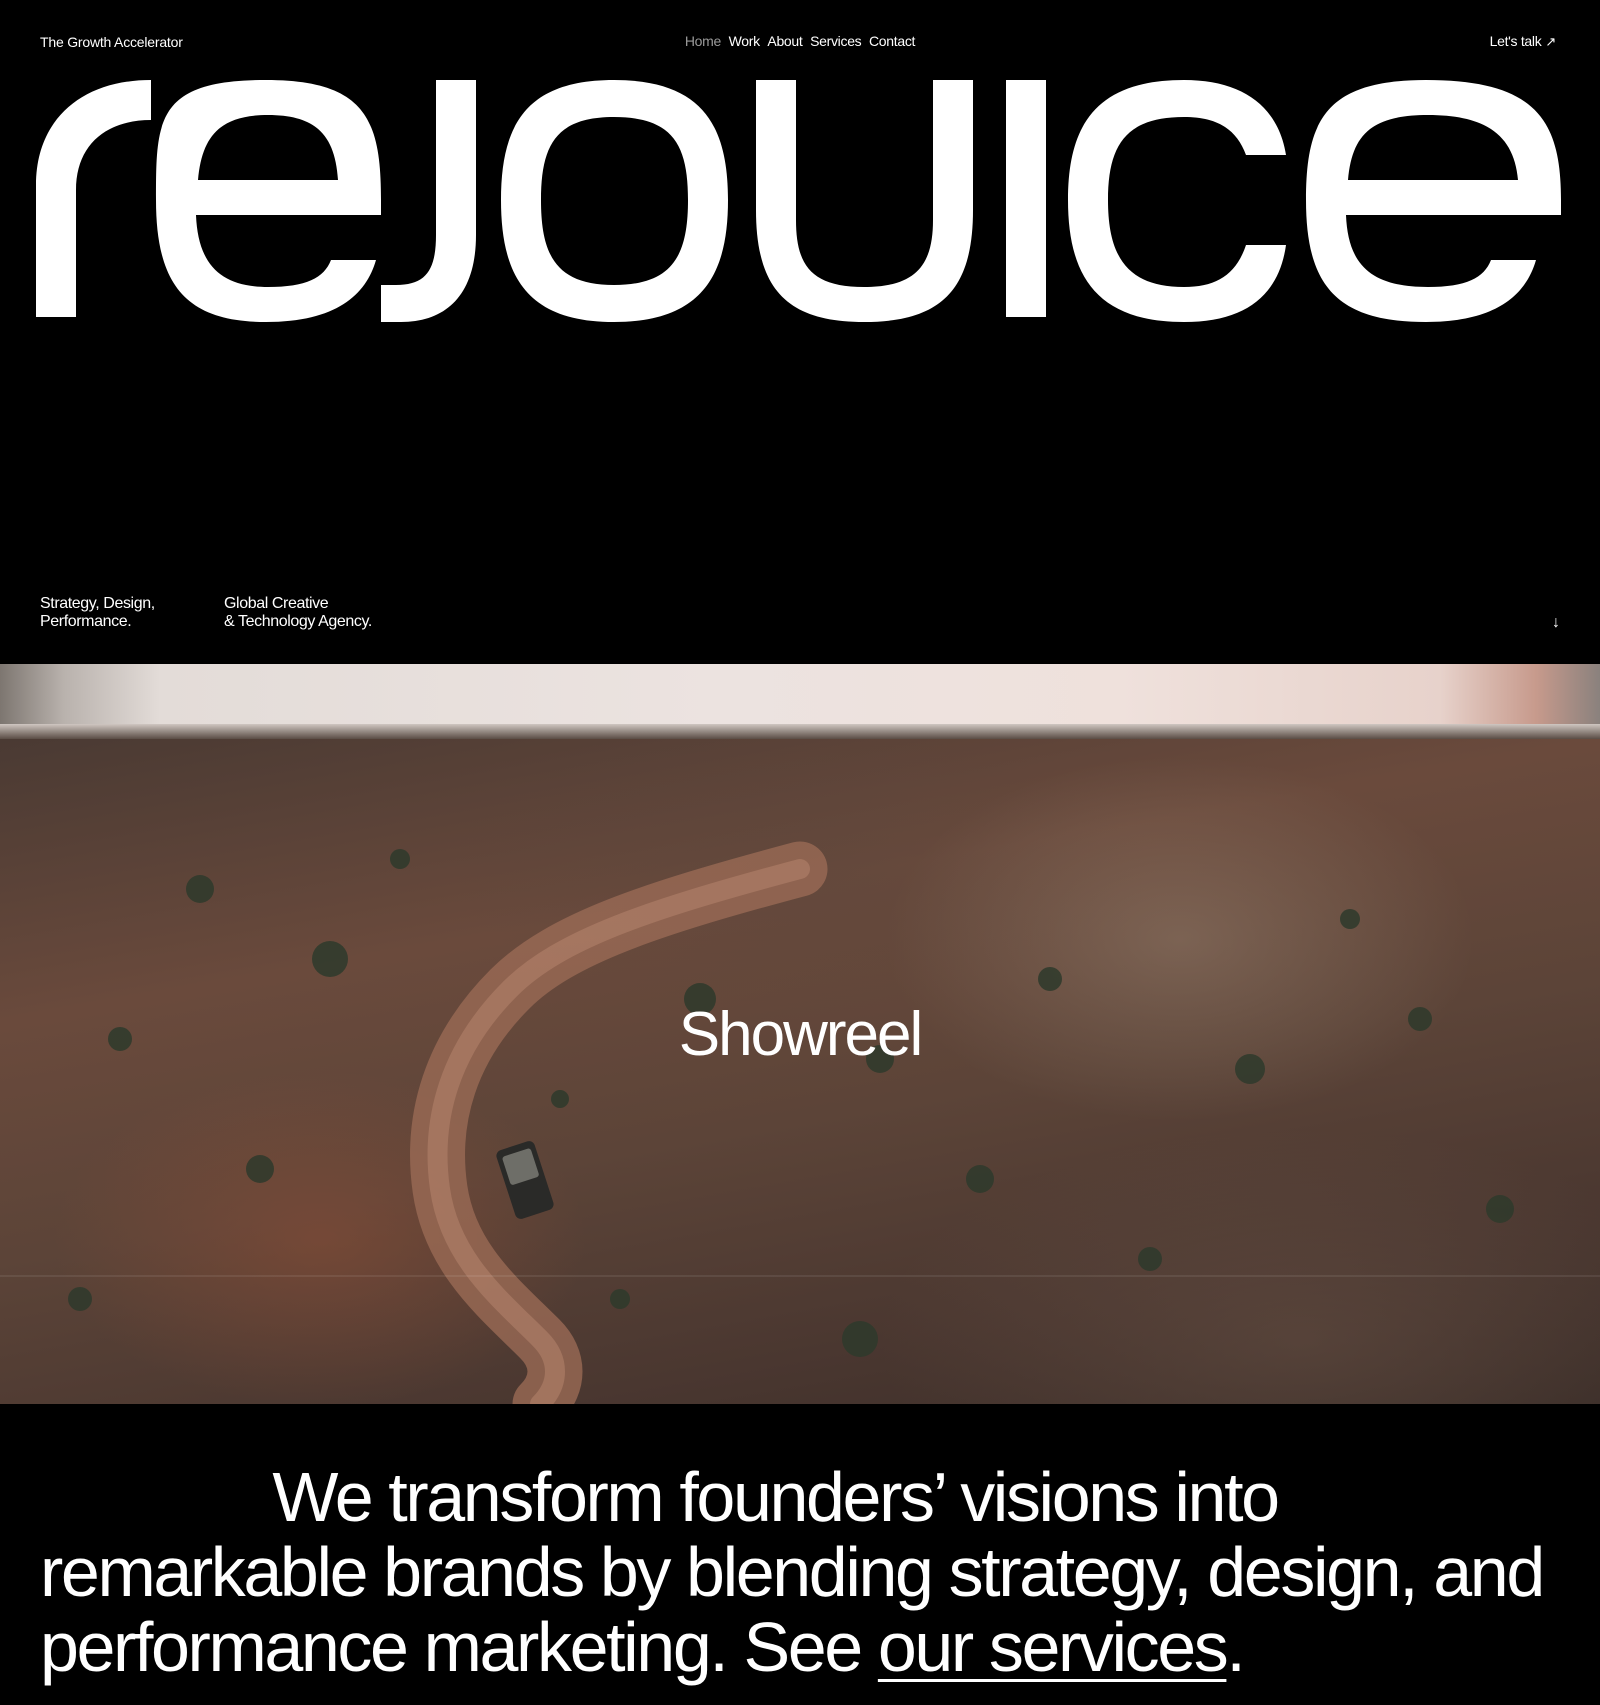 Image resolution: width=1600 pixels, height=1705 pixels. I want to click on arrow-up-right-icon: ↗, so click(1550, 41).